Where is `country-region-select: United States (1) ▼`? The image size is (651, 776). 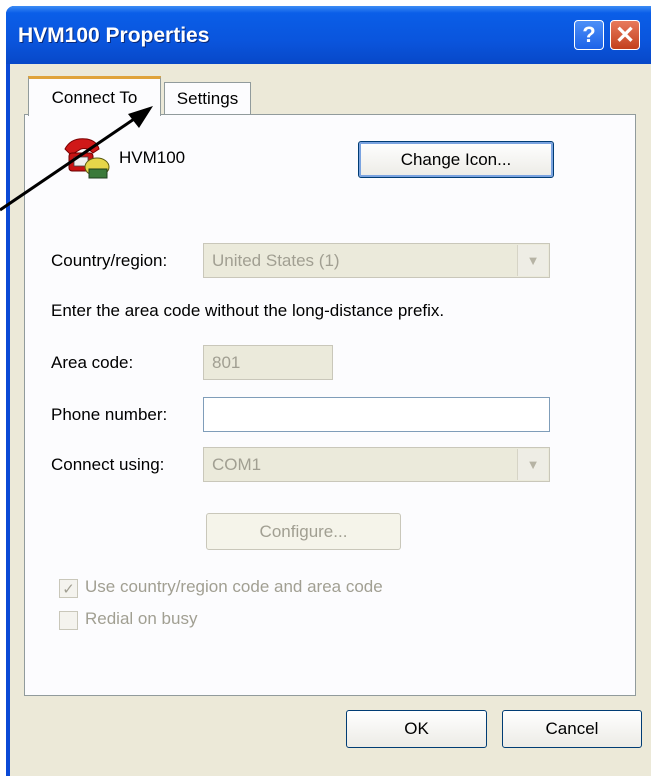
country-region-select: United States (1) ▼ is located at coordinates (376, 260).